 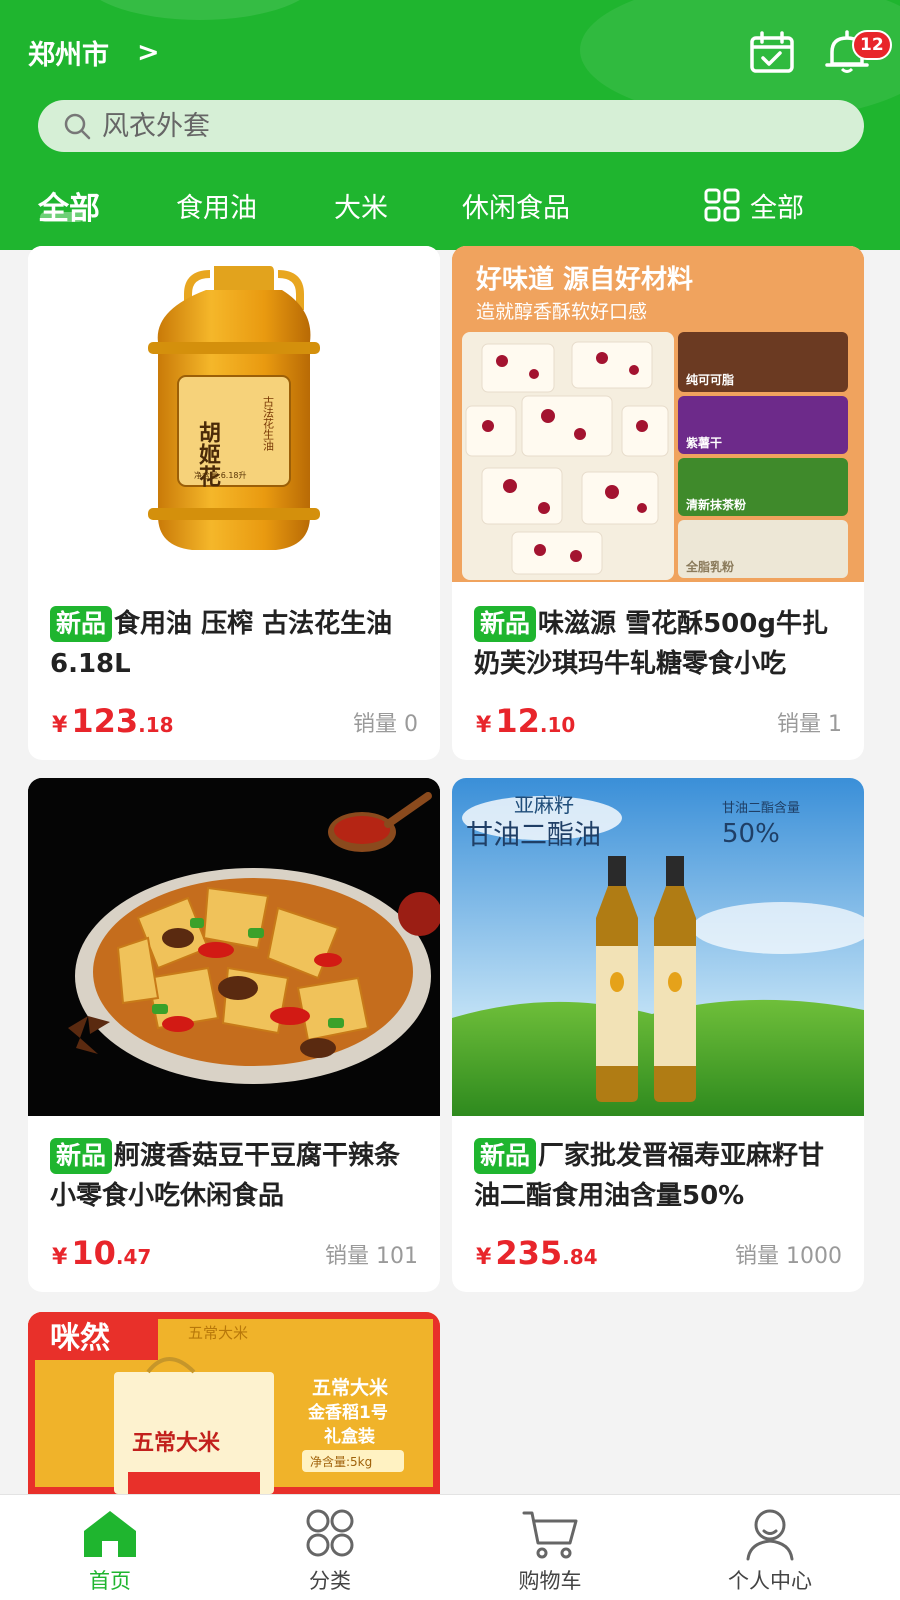 I want to click on header-decoration, so click(x=200, y=10).